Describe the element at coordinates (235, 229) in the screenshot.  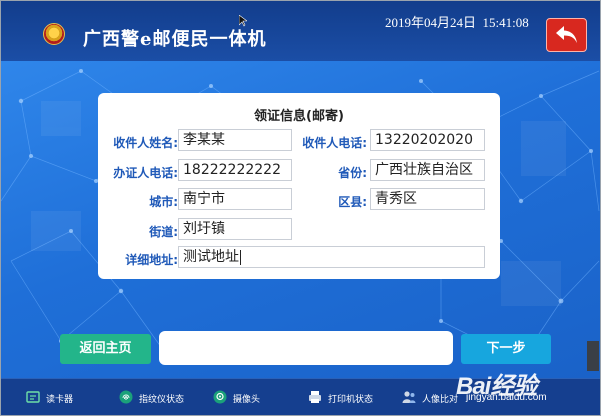
I see `street-select: 刘圩镇` at that location.